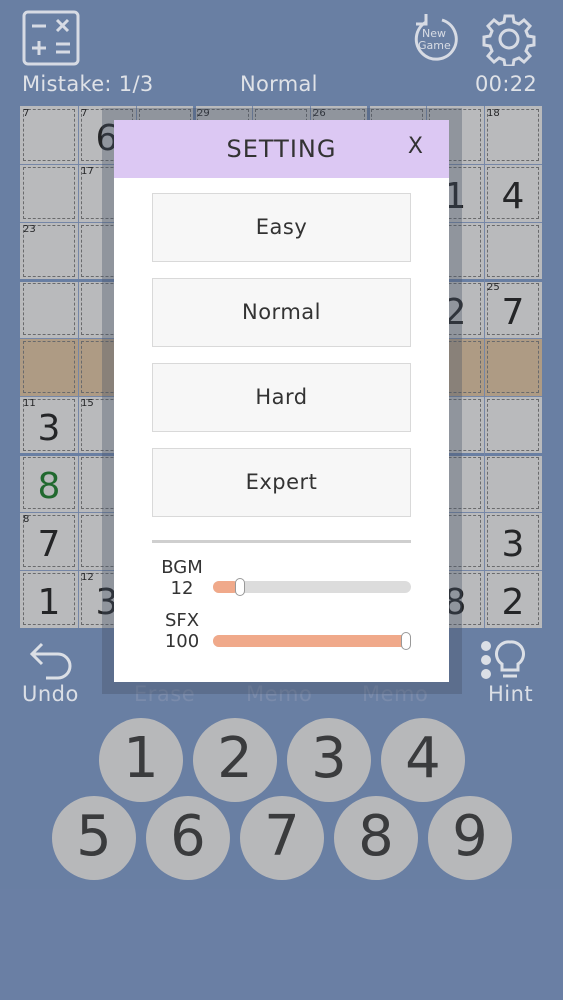 The height and width of the screenshot is (1000, 563). What do you see at coordinates (415, 146) in the screenshot?
I see `close-button: X` at bounding box center [415, 146].